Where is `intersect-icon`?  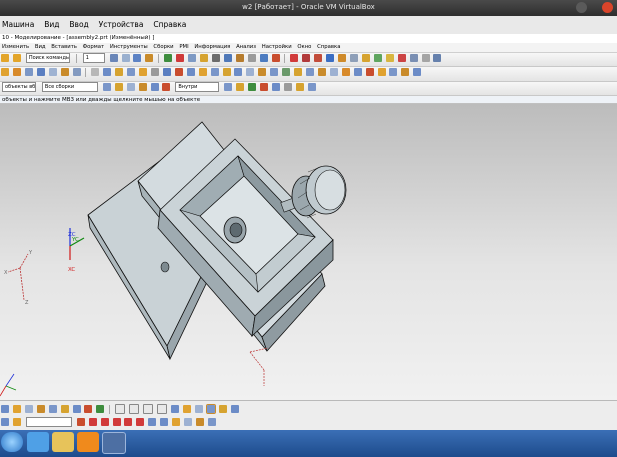 intersect-icon is located at coordinates (119, 72).